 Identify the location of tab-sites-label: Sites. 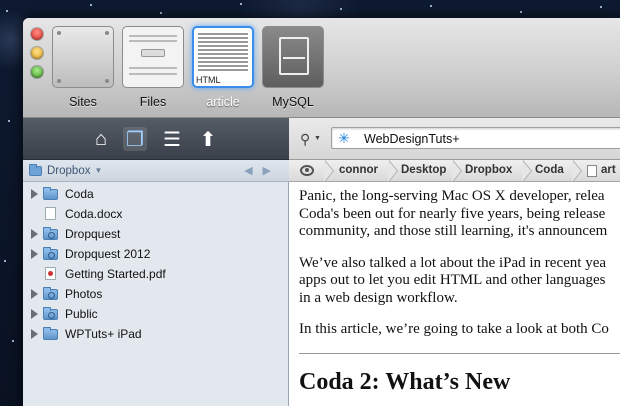
(83, 102).